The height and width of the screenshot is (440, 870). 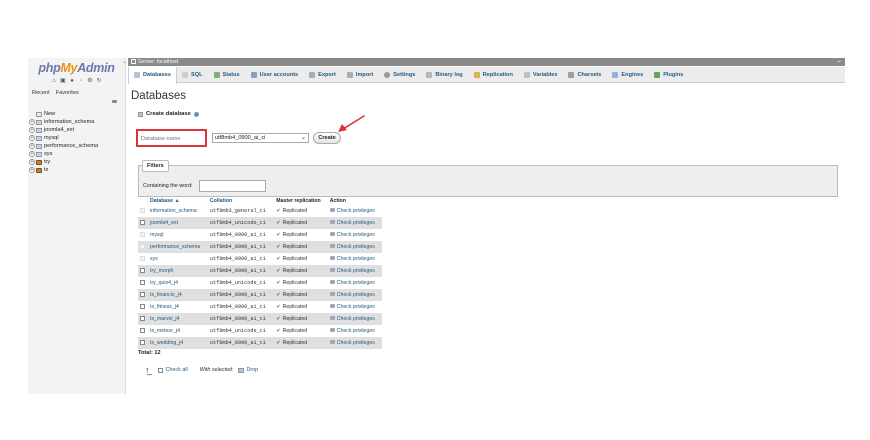 What do you see at coordinates (168, 114) in the screenshot?
I see `create-database-label: Create database` at bounding box center [168, 114].